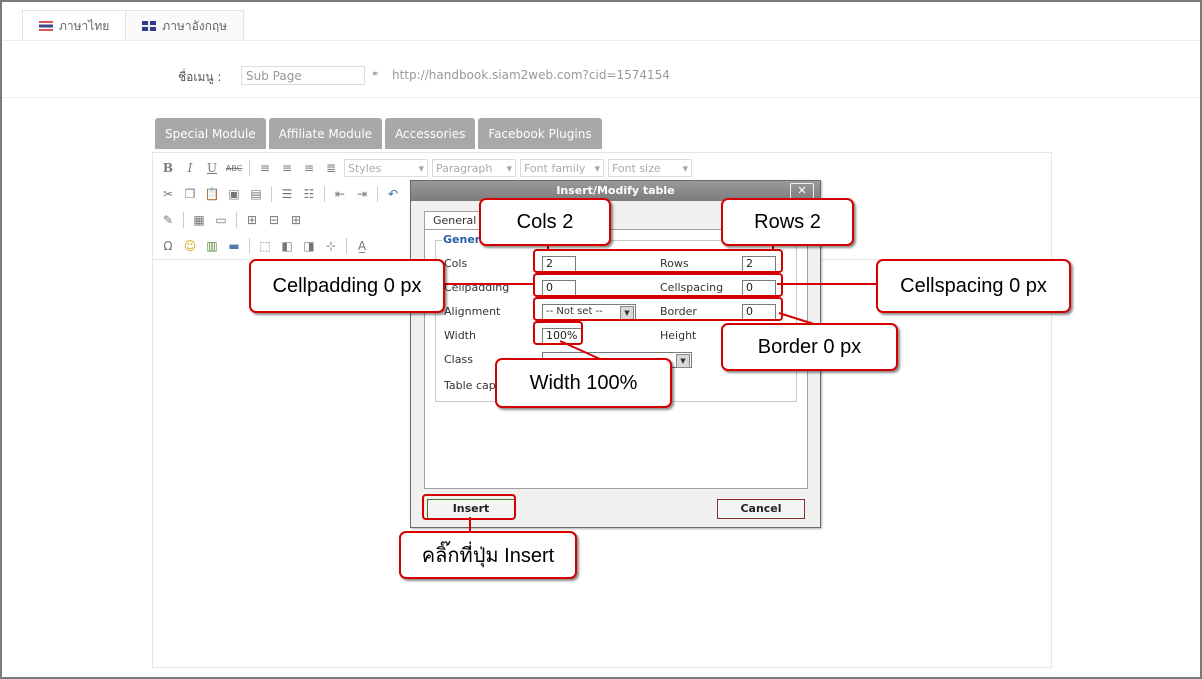 The image size is (1202, 679). Describe the element at coordinates (583, 383) in the screenshot. I see `callout-width: Width 100%` at that location.